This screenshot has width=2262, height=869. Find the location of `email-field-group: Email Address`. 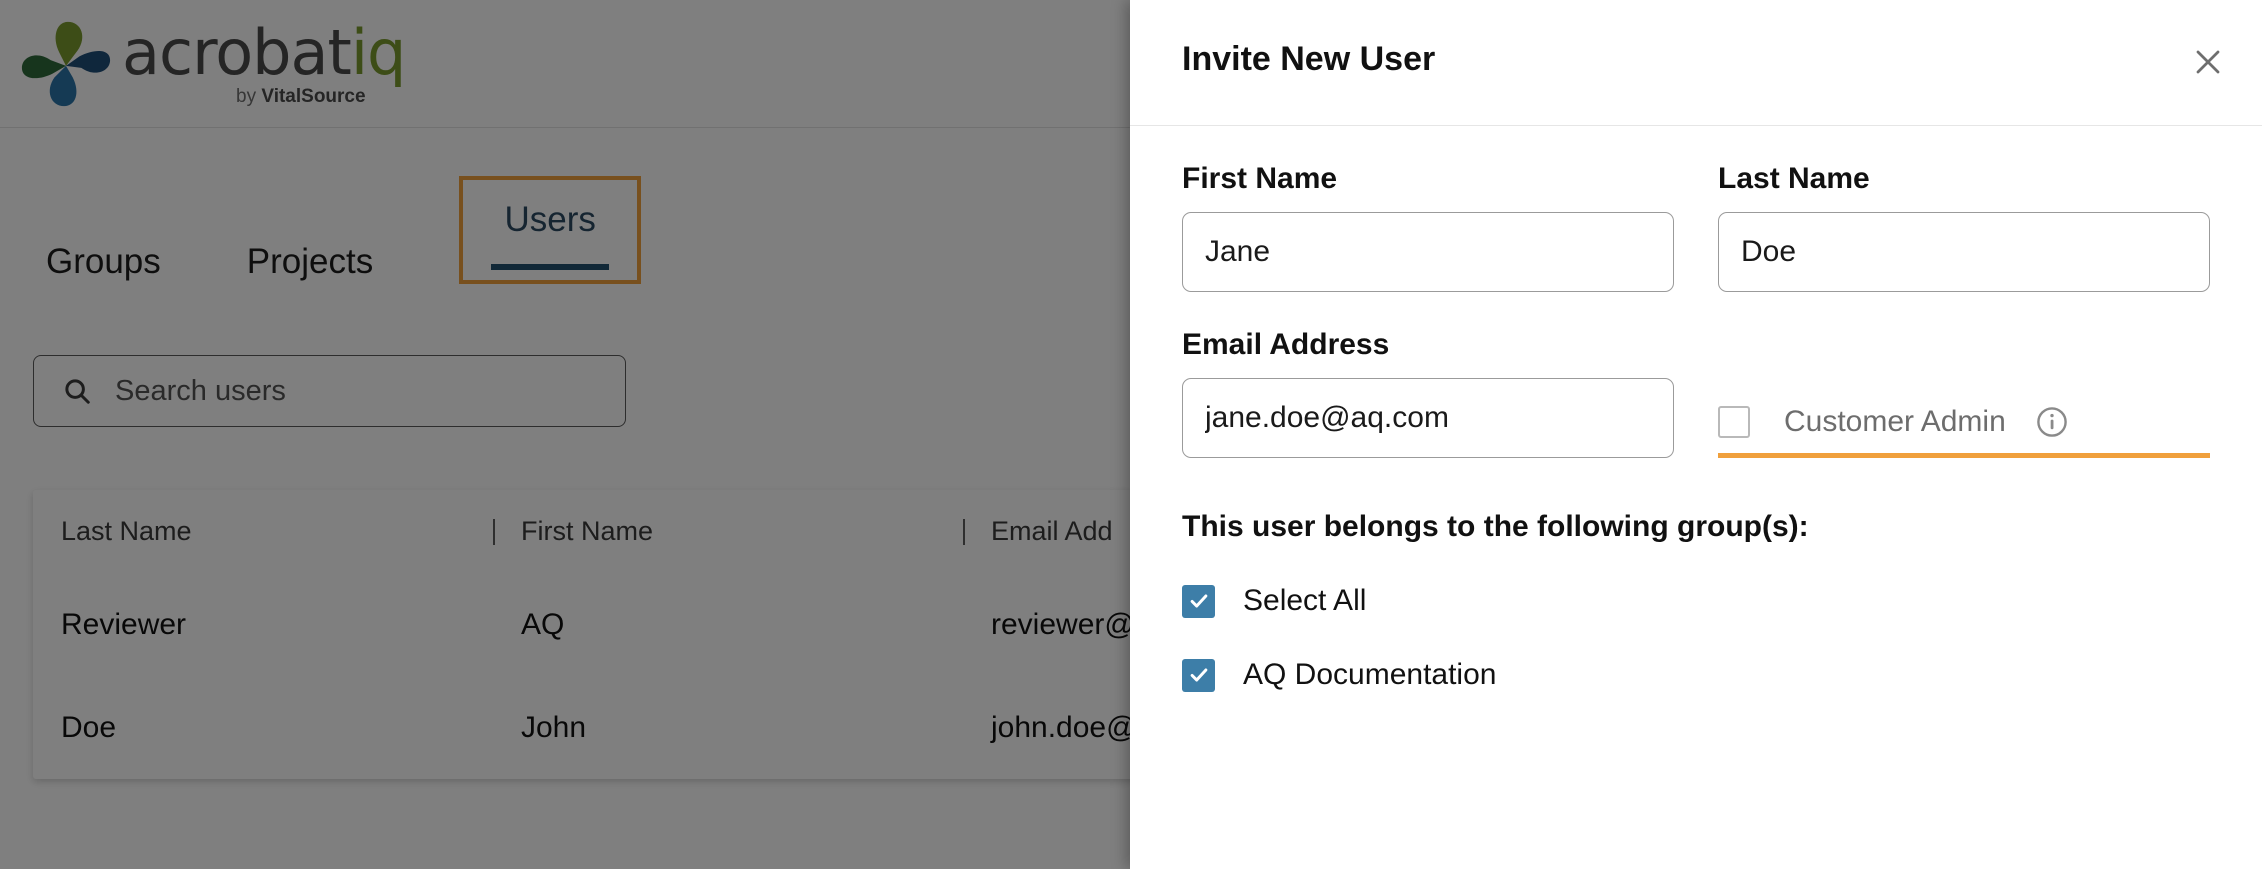

email-field-group: Email Address is located at coordinates (1428, 393).